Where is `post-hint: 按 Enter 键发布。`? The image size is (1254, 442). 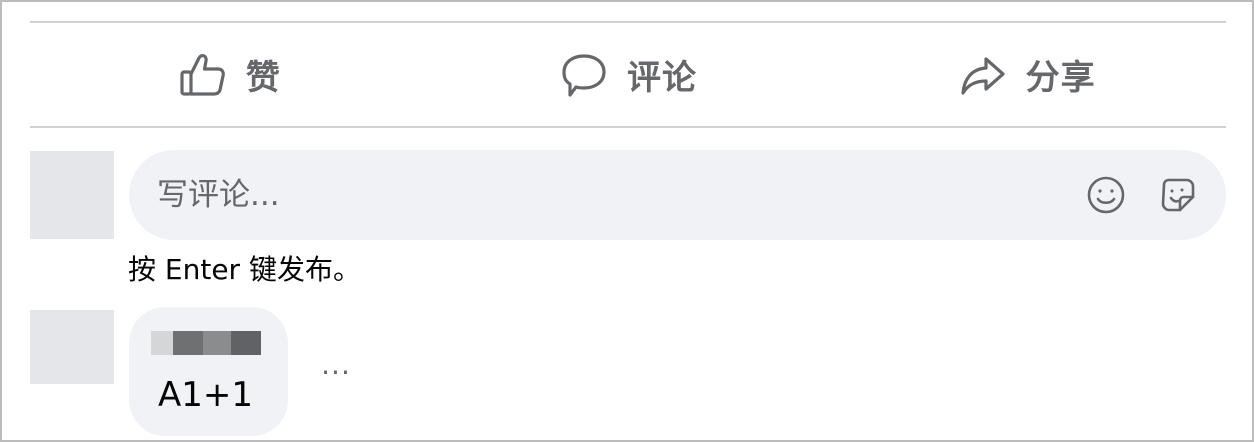 post-hint: 按 Enter 键发布。 is located at coordinates (244, 269).